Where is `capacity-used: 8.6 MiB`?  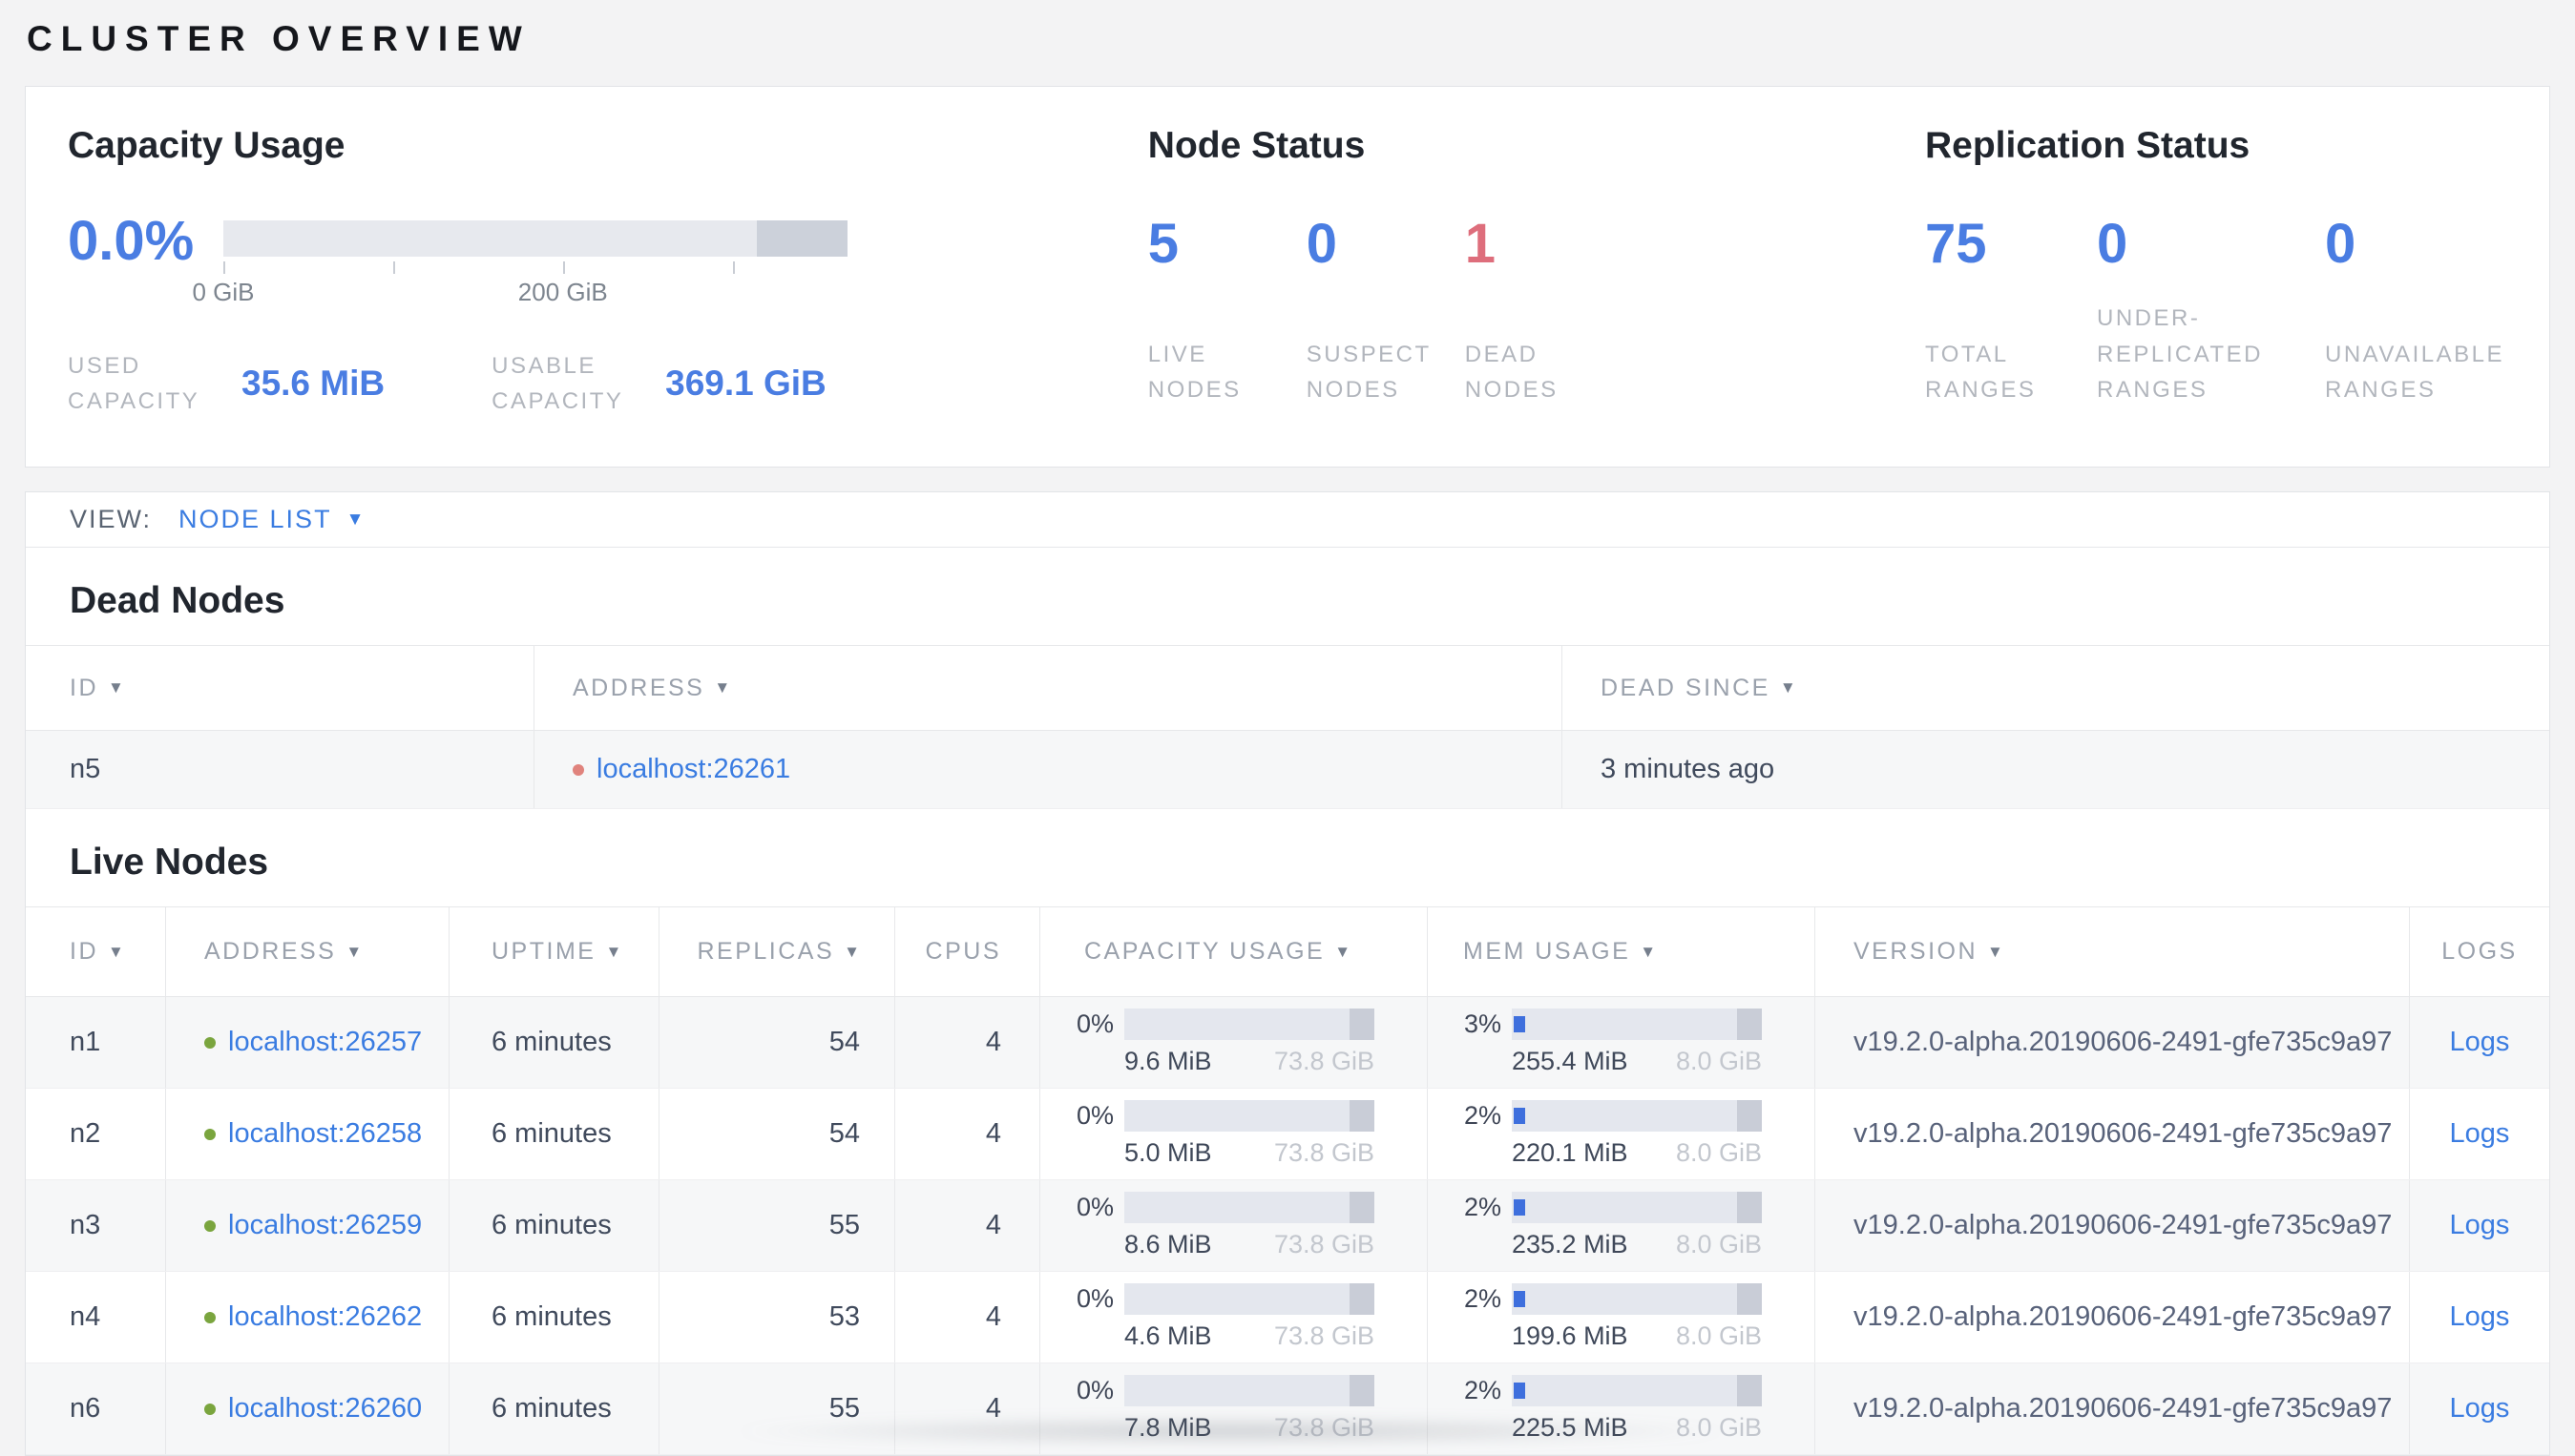 capacity-used: 8.6 MiB is located at coordinates (1168, 1244).